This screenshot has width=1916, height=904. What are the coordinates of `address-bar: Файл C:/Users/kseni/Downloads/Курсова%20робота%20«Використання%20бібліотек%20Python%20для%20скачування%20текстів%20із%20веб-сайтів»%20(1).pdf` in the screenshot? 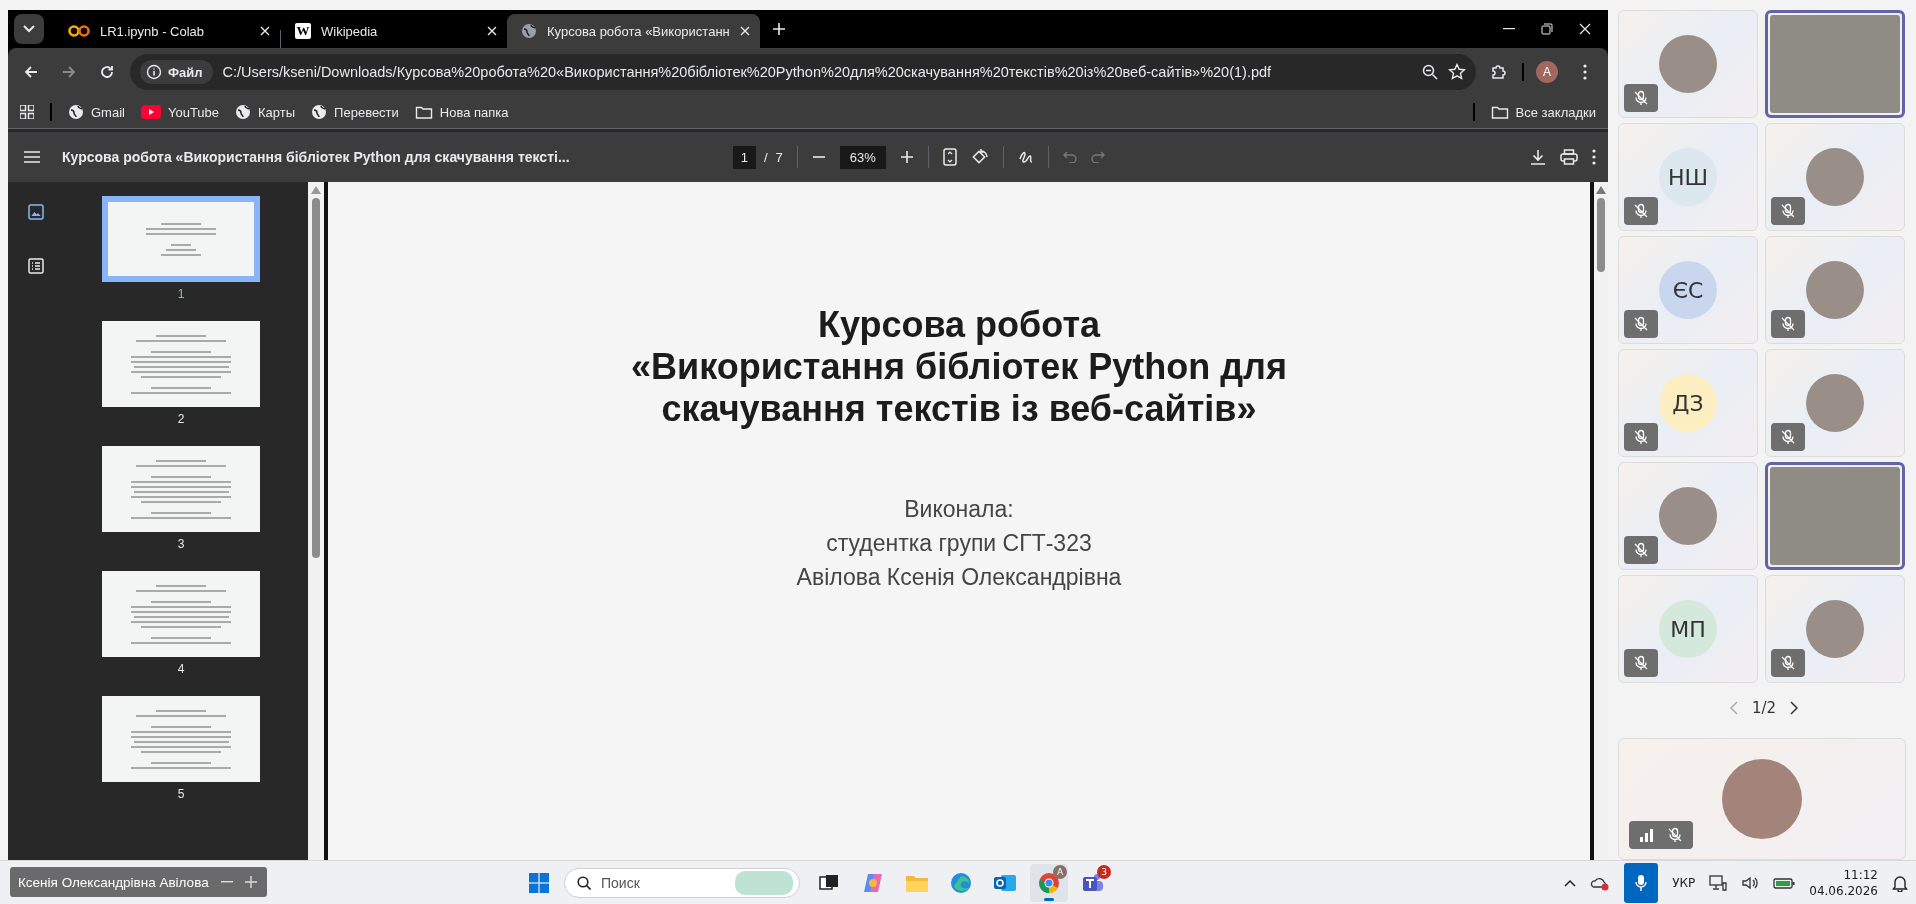 It's located at (803, 72).